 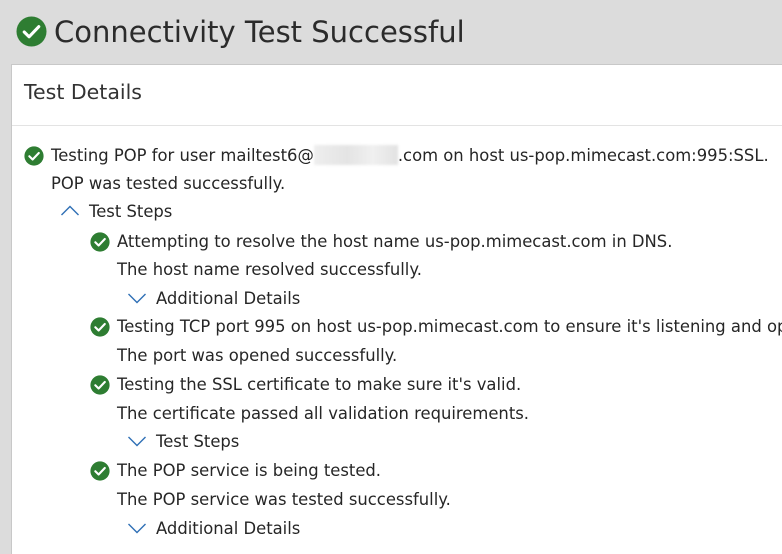 What do you see at coordinates (257, 355) in the screenshot?
I see `step-result: The port was opened successfully.` at bounding box center [257, 355].